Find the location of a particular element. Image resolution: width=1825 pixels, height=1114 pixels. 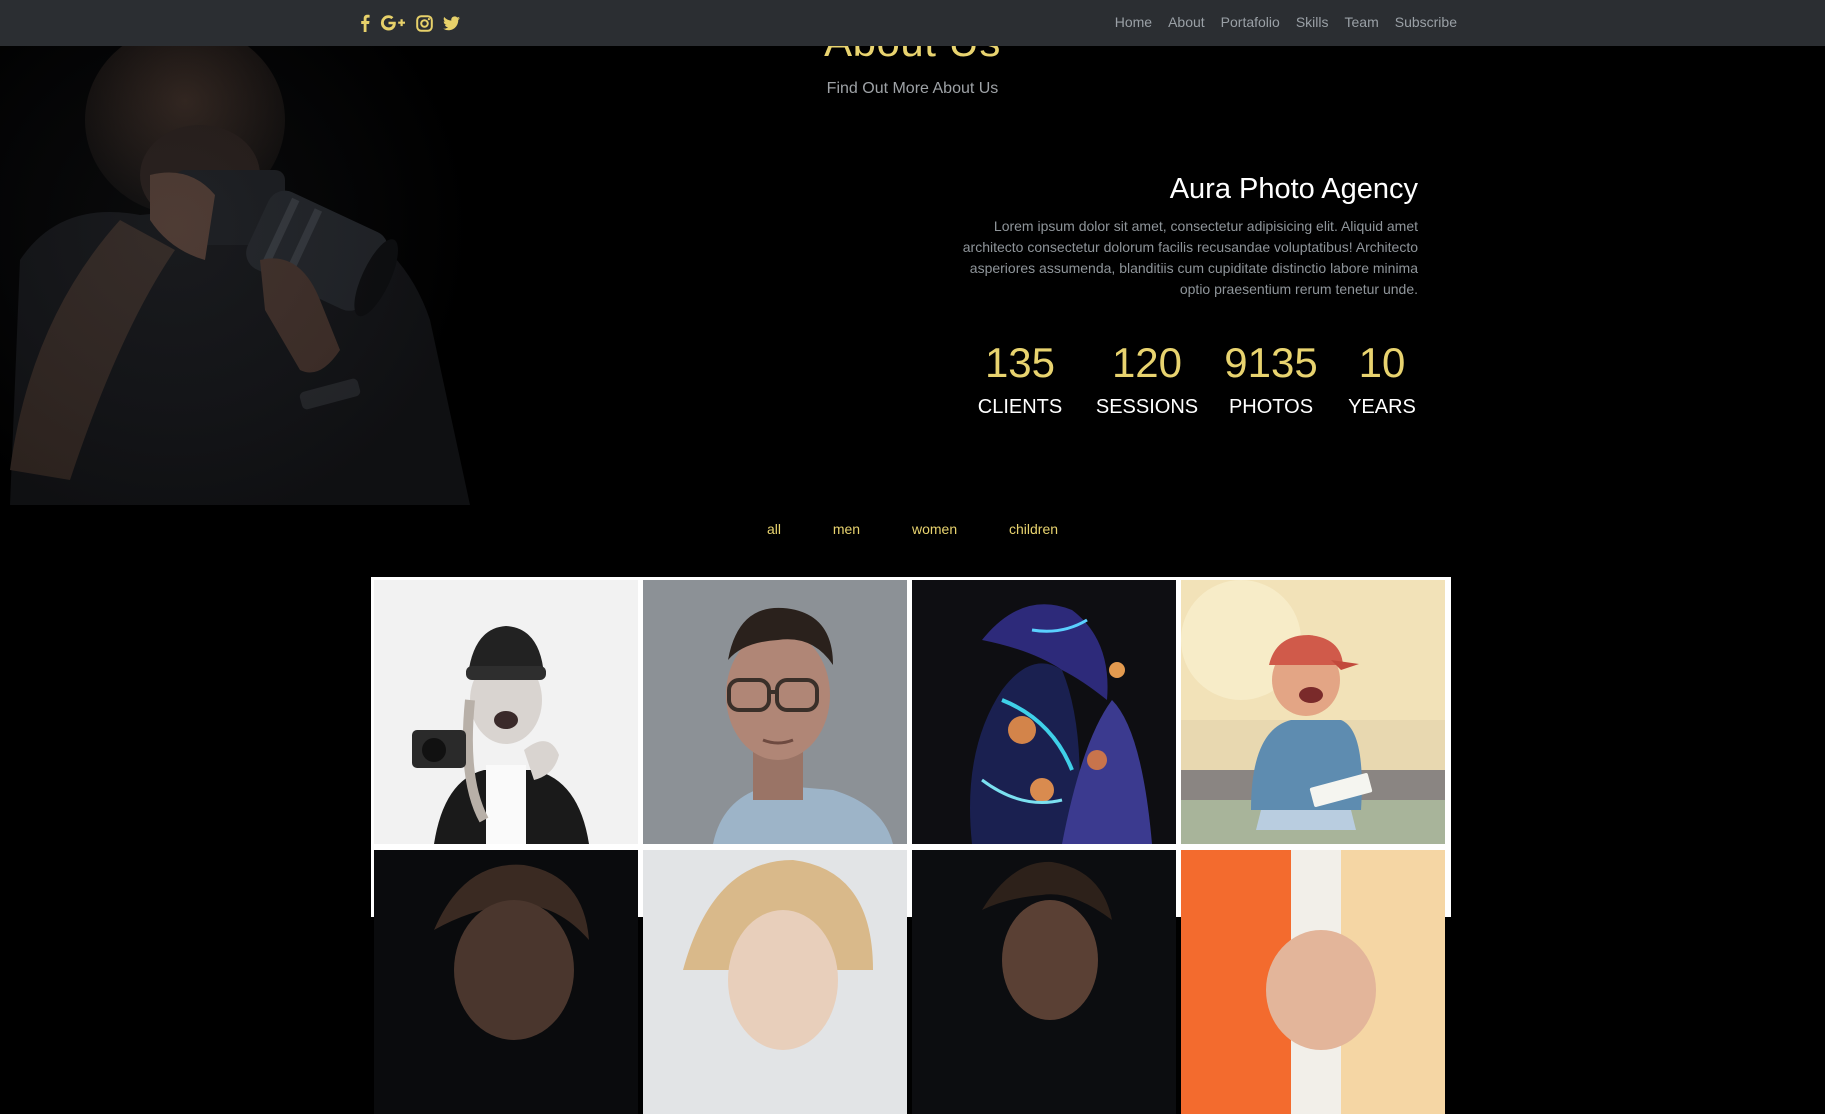

portfolio-filters: all men women children is located at coordinates (912, 529).